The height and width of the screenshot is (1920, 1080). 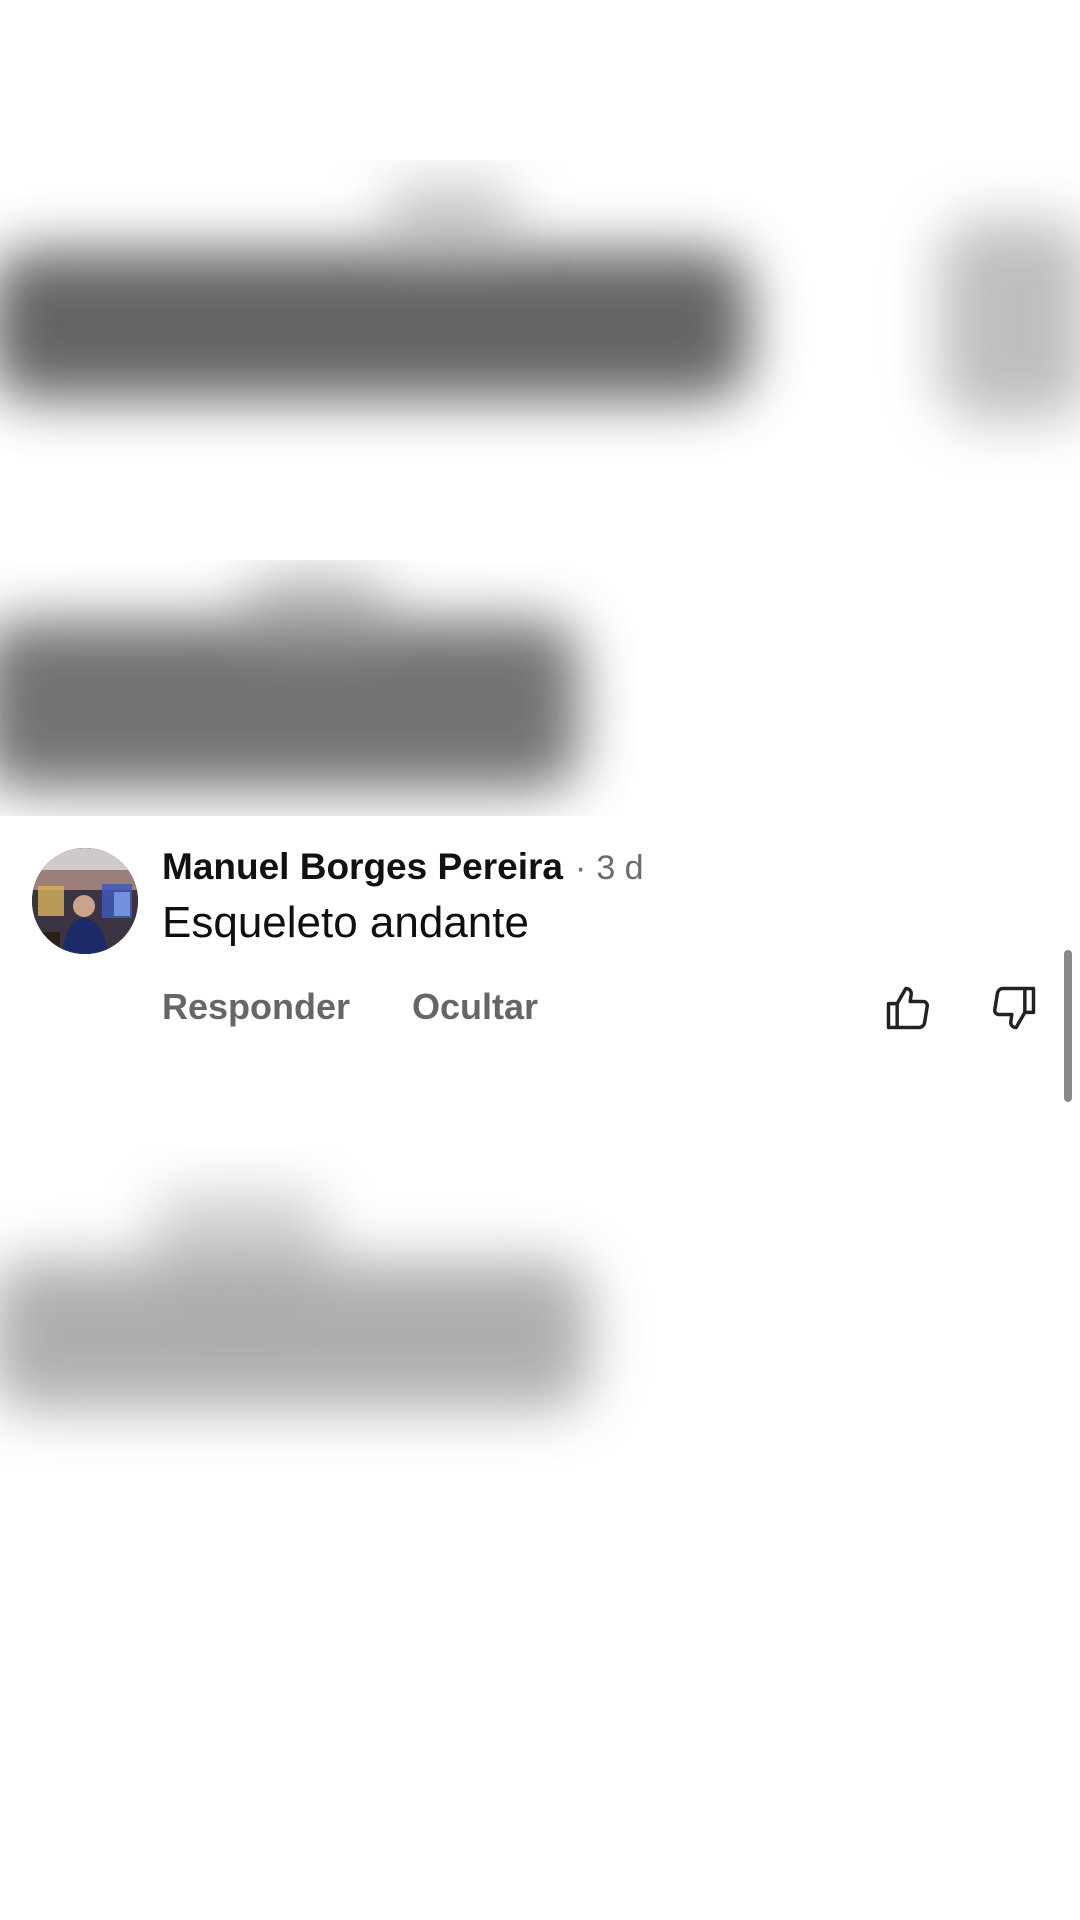 I want to click on dislike-button, so click(x=1014, y=1008).